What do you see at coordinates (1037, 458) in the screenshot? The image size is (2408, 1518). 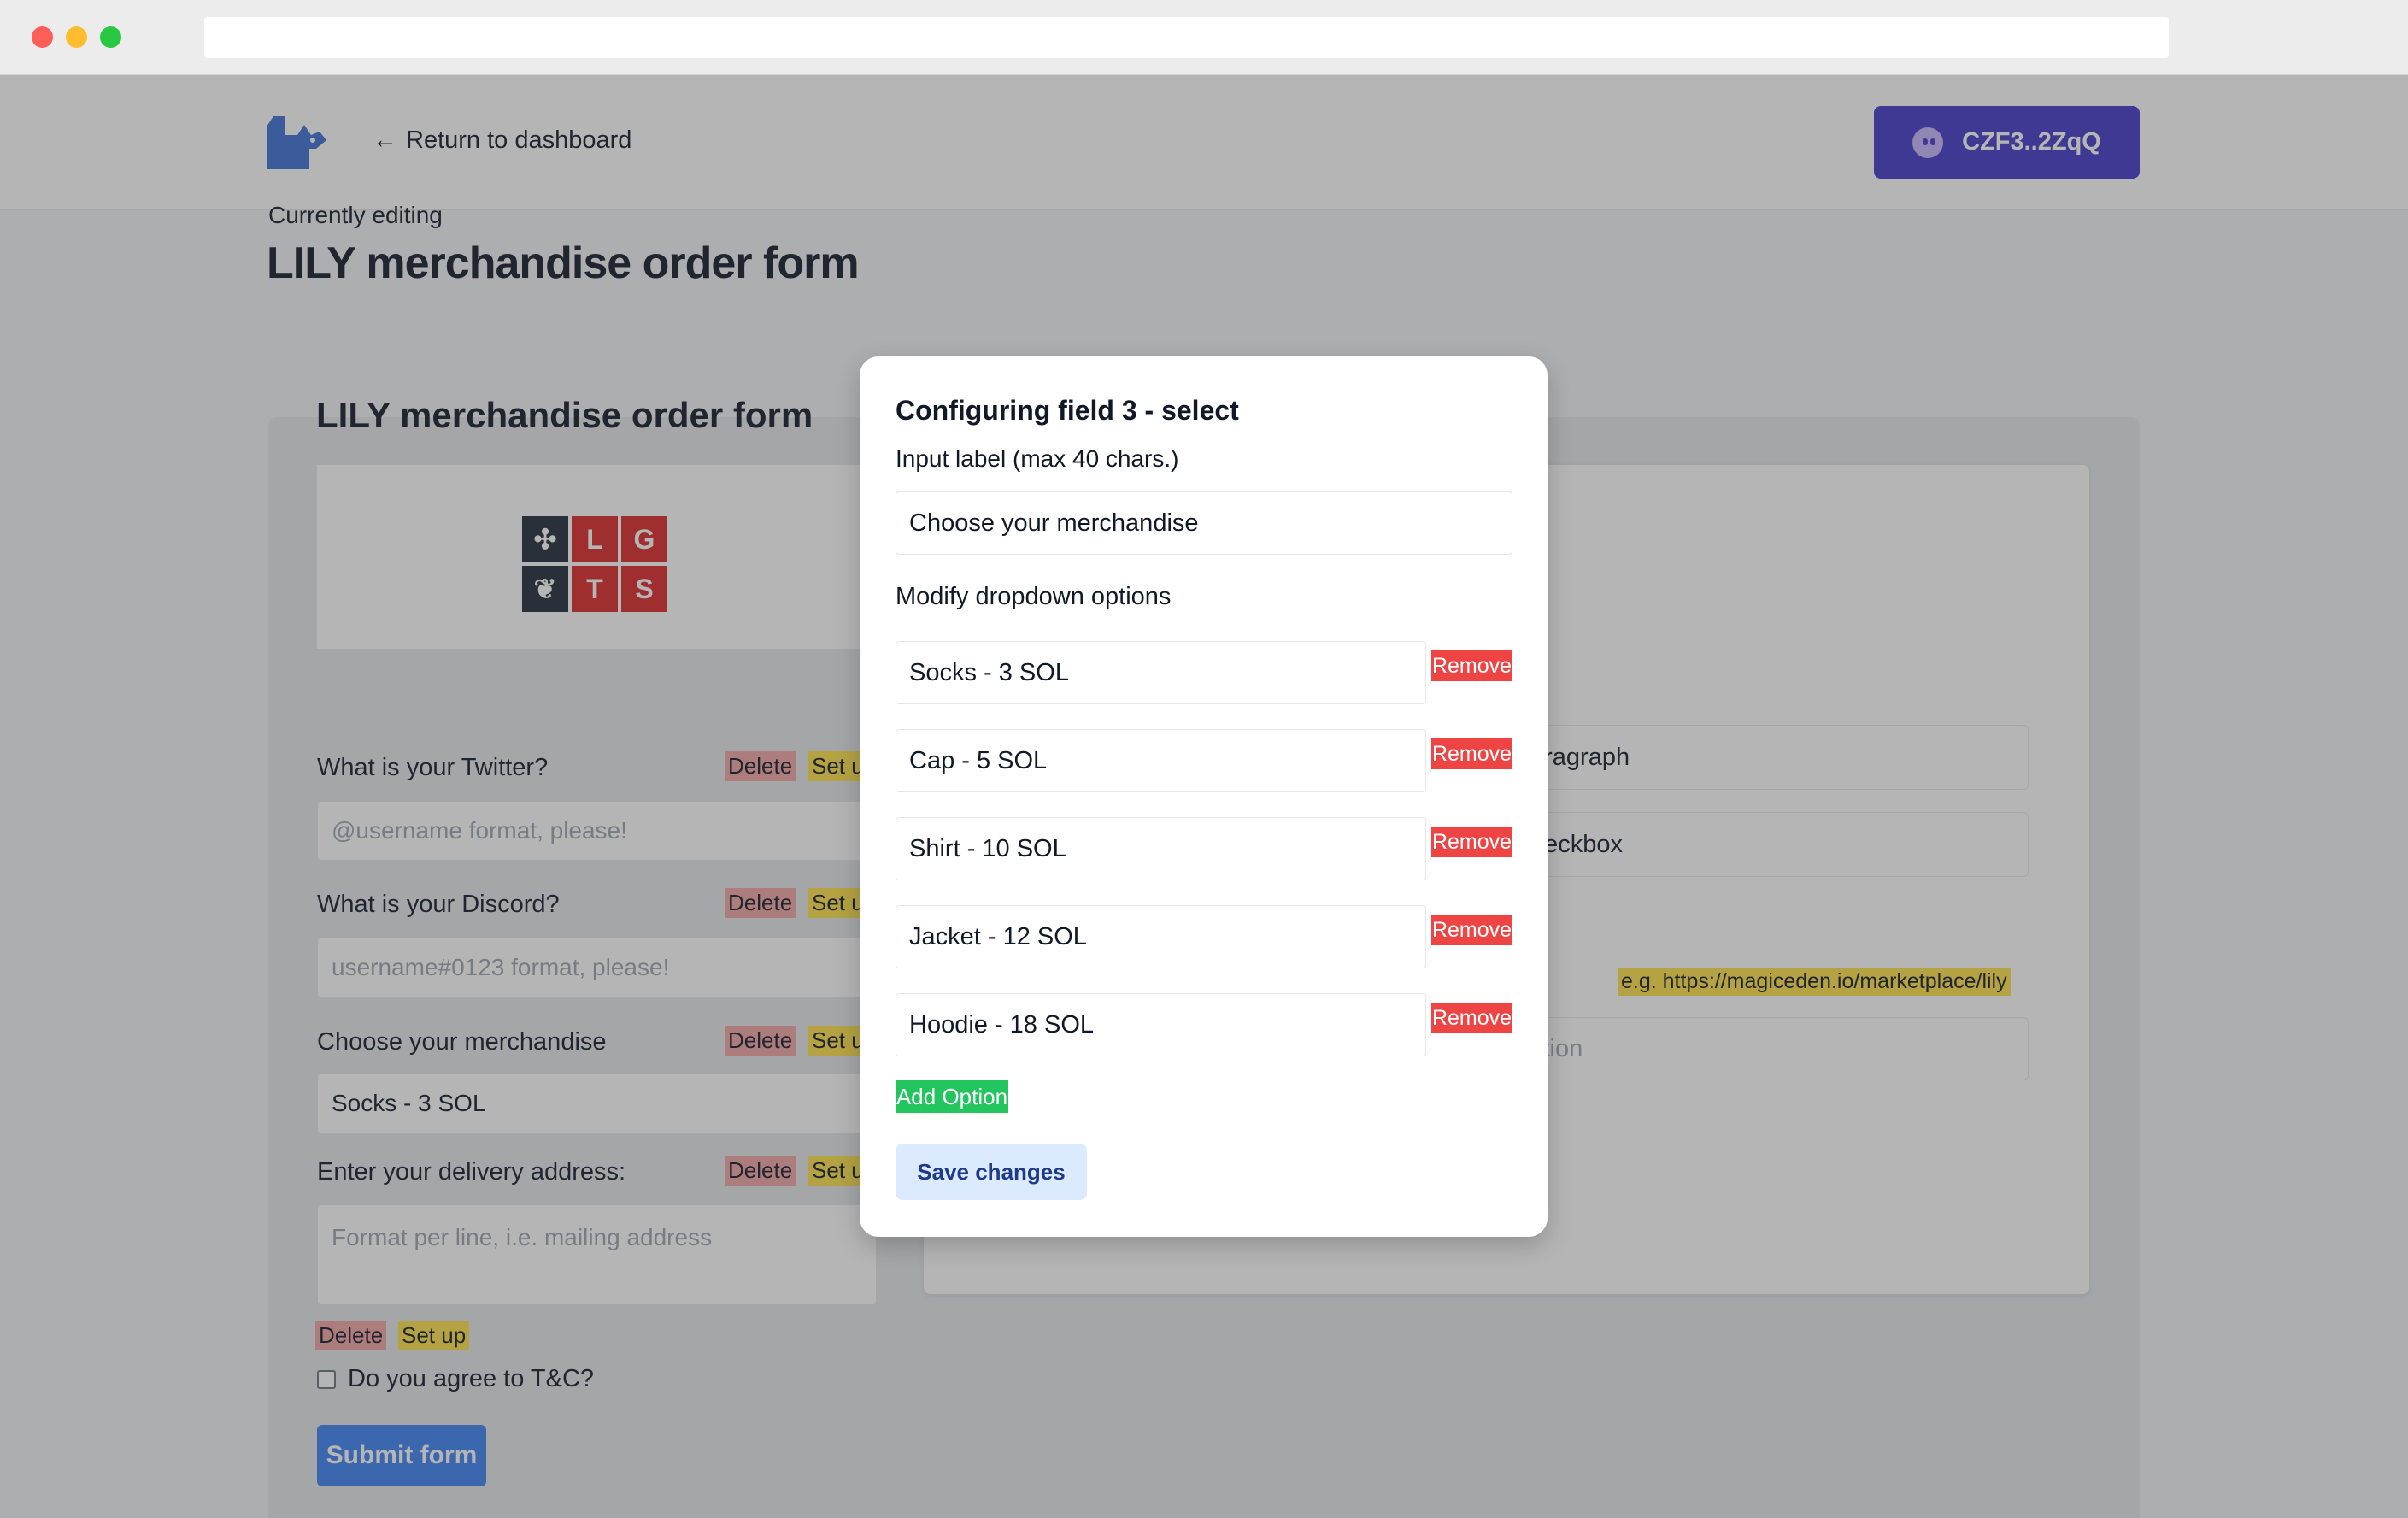 I see `input-label-heading: Input label (max 40 chars.)` at bounding box center [1037, 458].